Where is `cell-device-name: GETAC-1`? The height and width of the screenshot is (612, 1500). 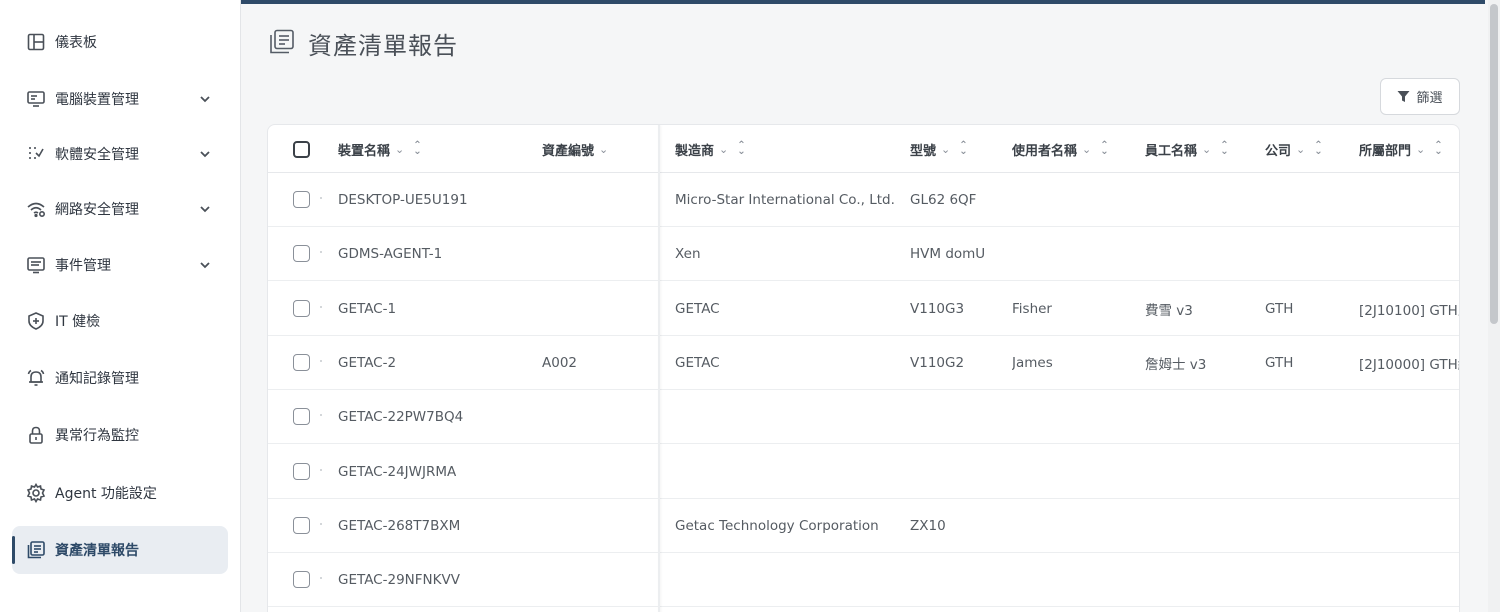 cell-device-name: GETAC-1 is located at coordinates (367, 308).